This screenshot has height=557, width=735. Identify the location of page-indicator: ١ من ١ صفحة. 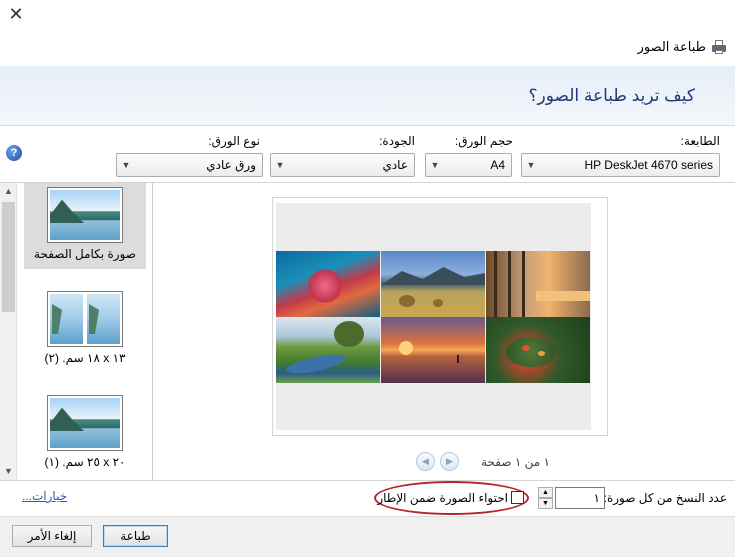
(515, 462).